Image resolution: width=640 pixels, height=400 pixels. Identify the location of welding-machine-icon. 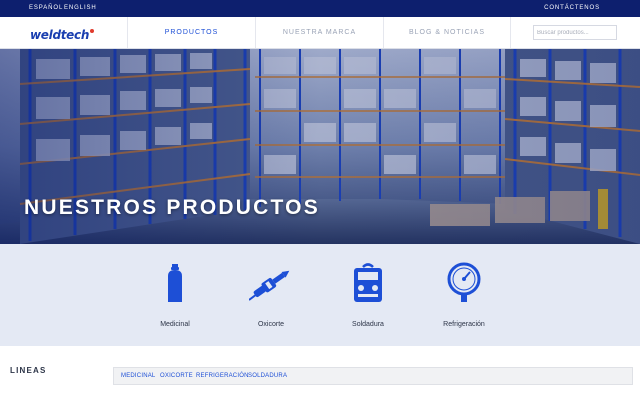
(368, 282).